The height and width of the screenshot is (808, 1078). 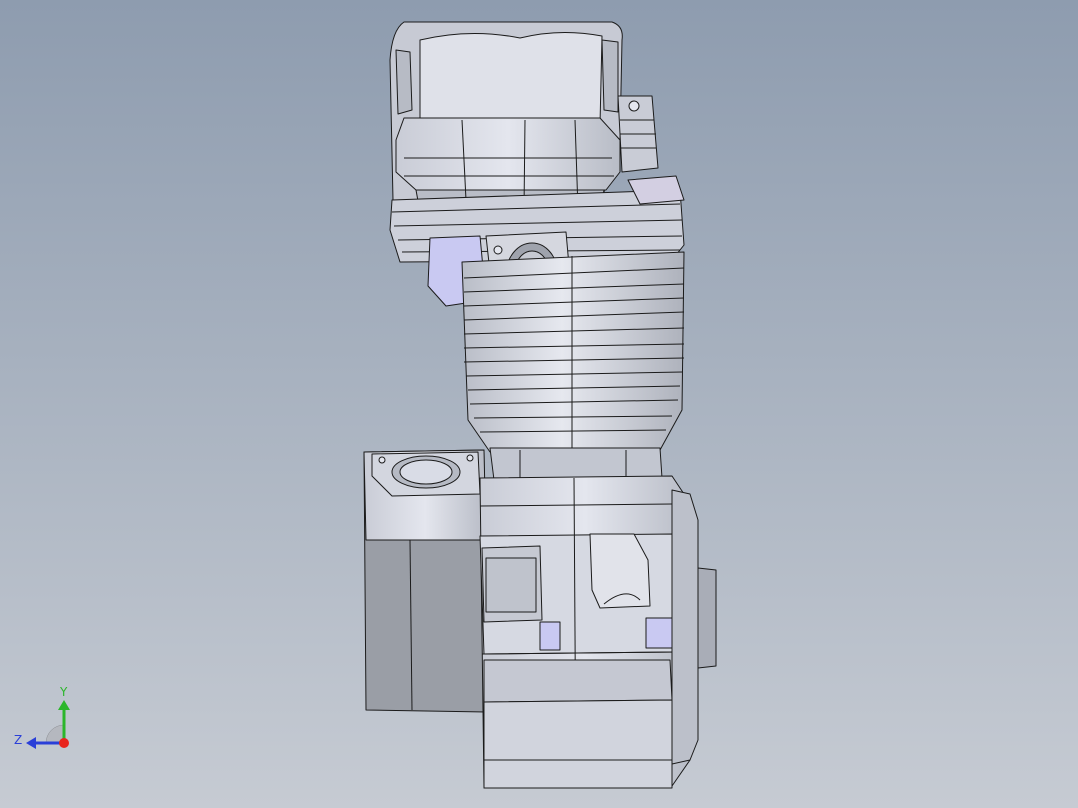 What do you see at coordinates (425, 581) in the screenshot?
I see `gearbox-housing` at bounding box center [425, 581].